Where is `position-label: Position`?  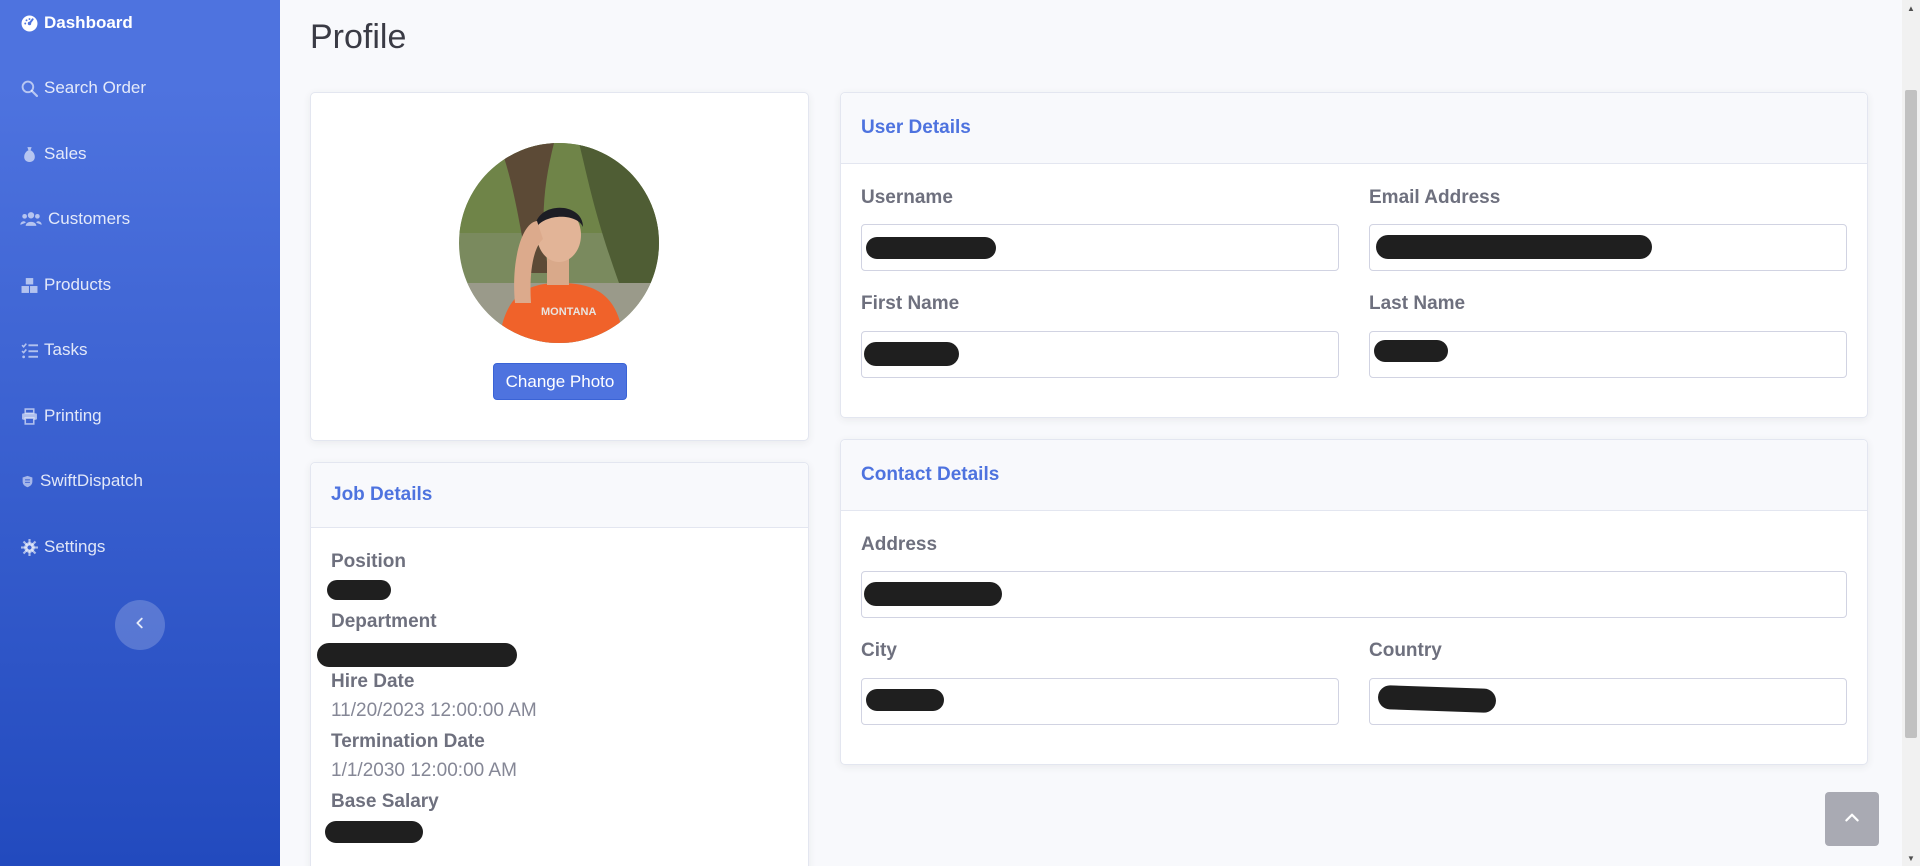
position-label: Position is located at coordinates (368, 561).